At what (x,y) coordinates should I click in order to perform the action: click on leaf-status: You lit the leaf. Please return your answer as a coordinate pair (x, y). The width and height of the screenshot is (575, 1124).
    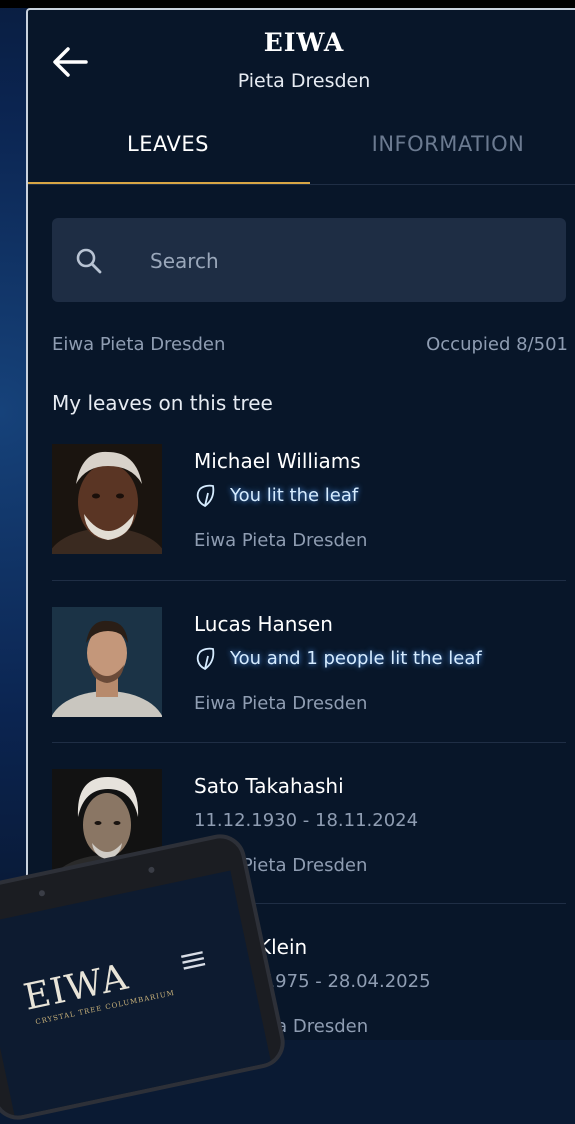
    Looking at the image, I should click on (294, 495).